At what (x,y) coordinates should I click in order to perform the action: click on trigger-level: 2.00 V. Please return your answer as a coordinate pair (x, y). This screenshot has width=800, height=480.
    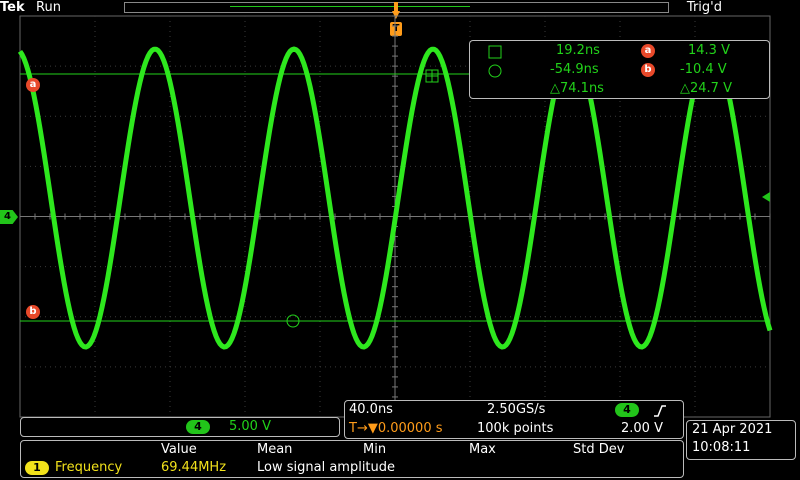
    Looking at the image, I should click on (642, 428).